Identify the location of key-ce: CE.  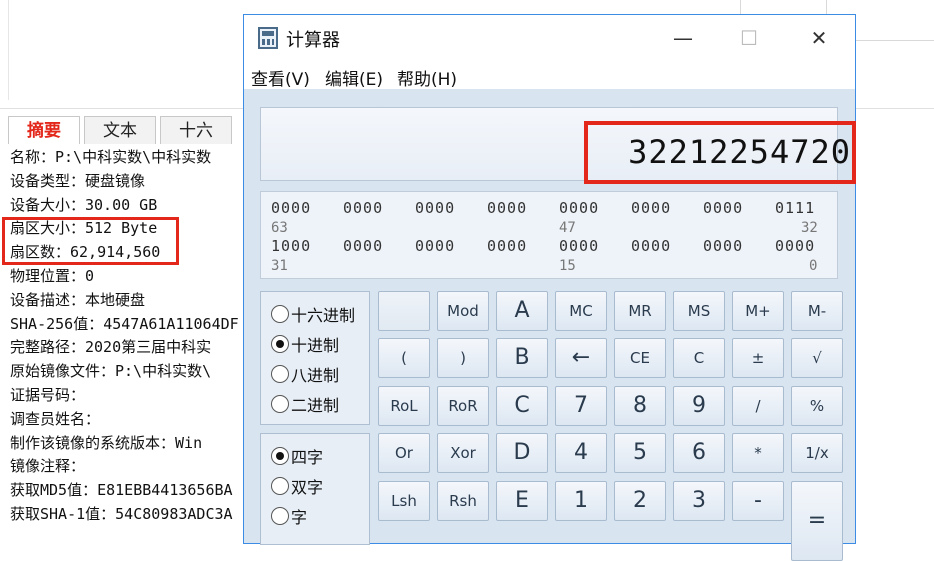
(640, 358).